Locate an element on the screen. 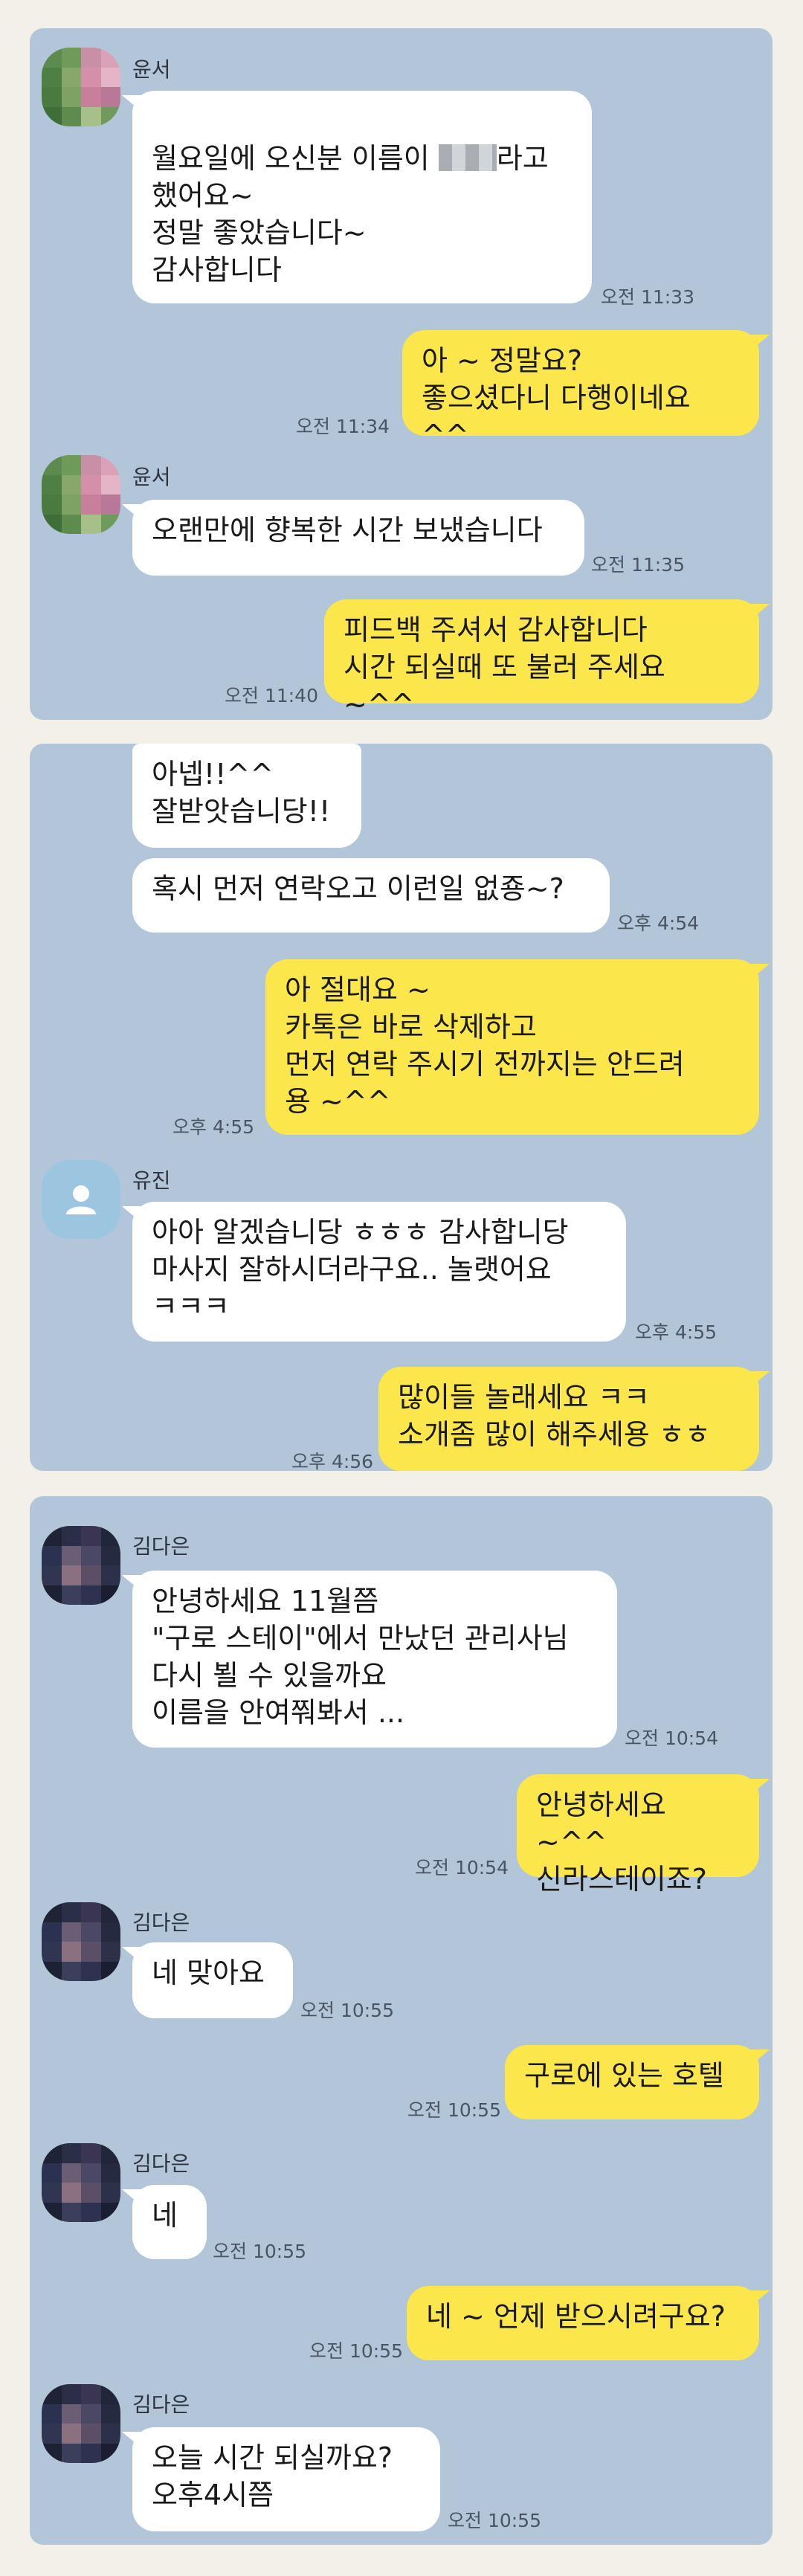 This screenshot has width=803, height=2576. avatar-yujin is located at coordinates (81, 1199).